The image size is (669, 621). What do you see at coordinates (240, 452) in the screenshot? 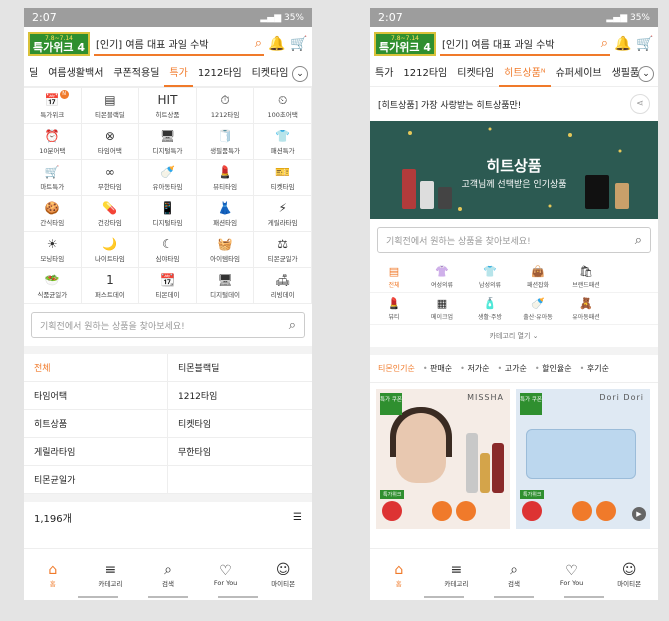
I see `category-item: 무한타임` at bounding box center [240, 452].